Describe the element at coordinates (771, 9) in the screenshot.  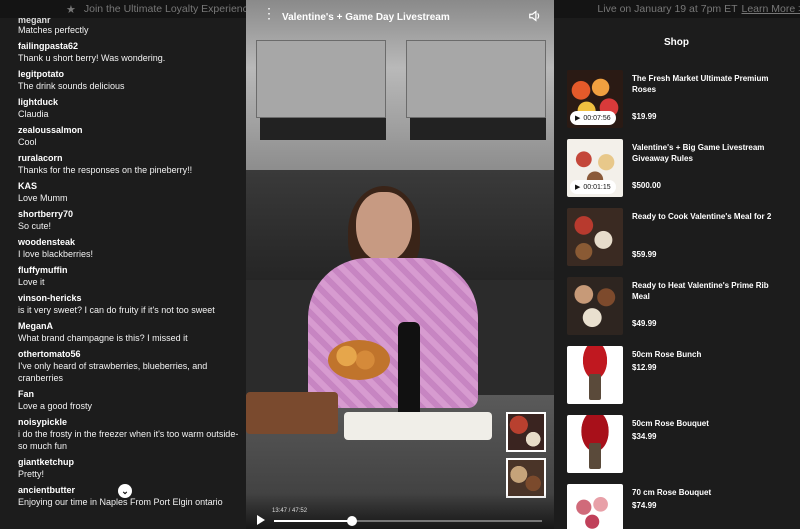
I see `learn-more-link: Learn More >` at that location.